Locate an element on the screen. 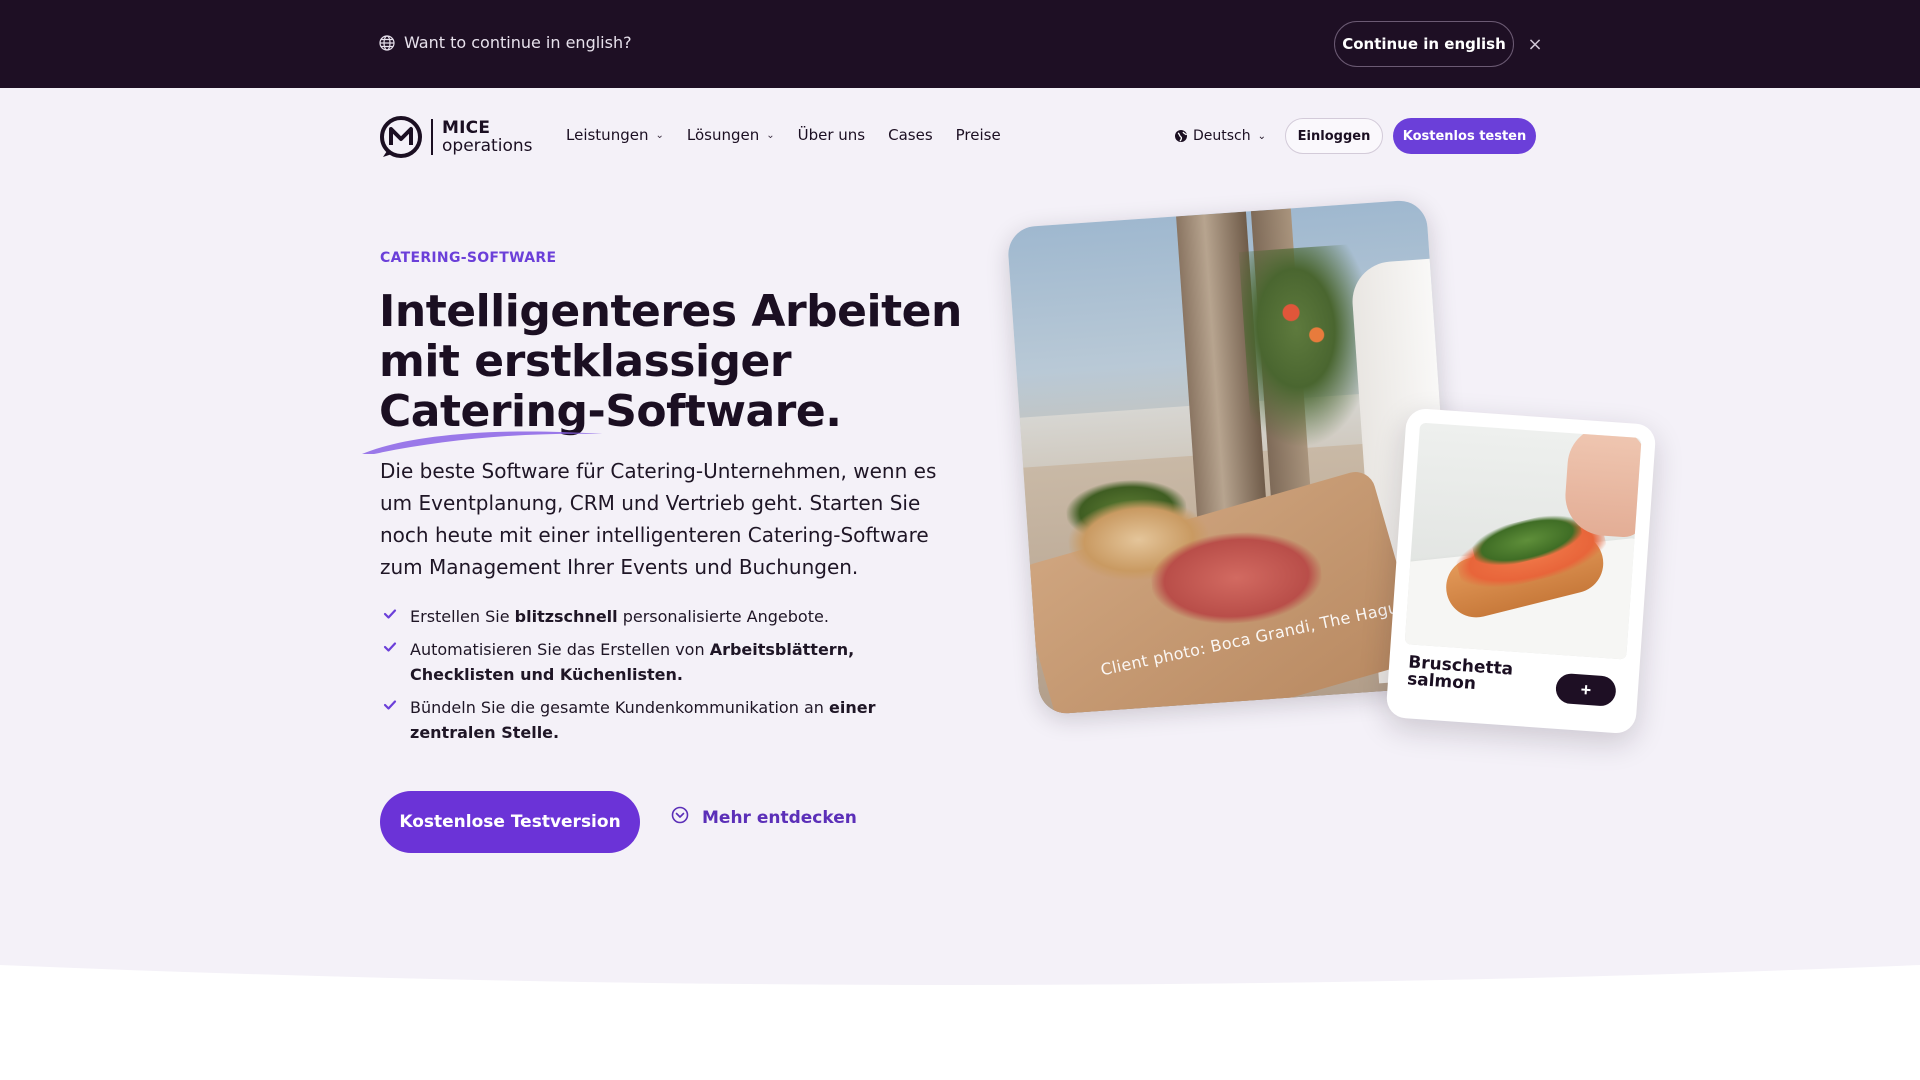 This screenshot has height=1080, width=1920. discover-more-link: Mehr entdecken is located at coordinates (764, 817).